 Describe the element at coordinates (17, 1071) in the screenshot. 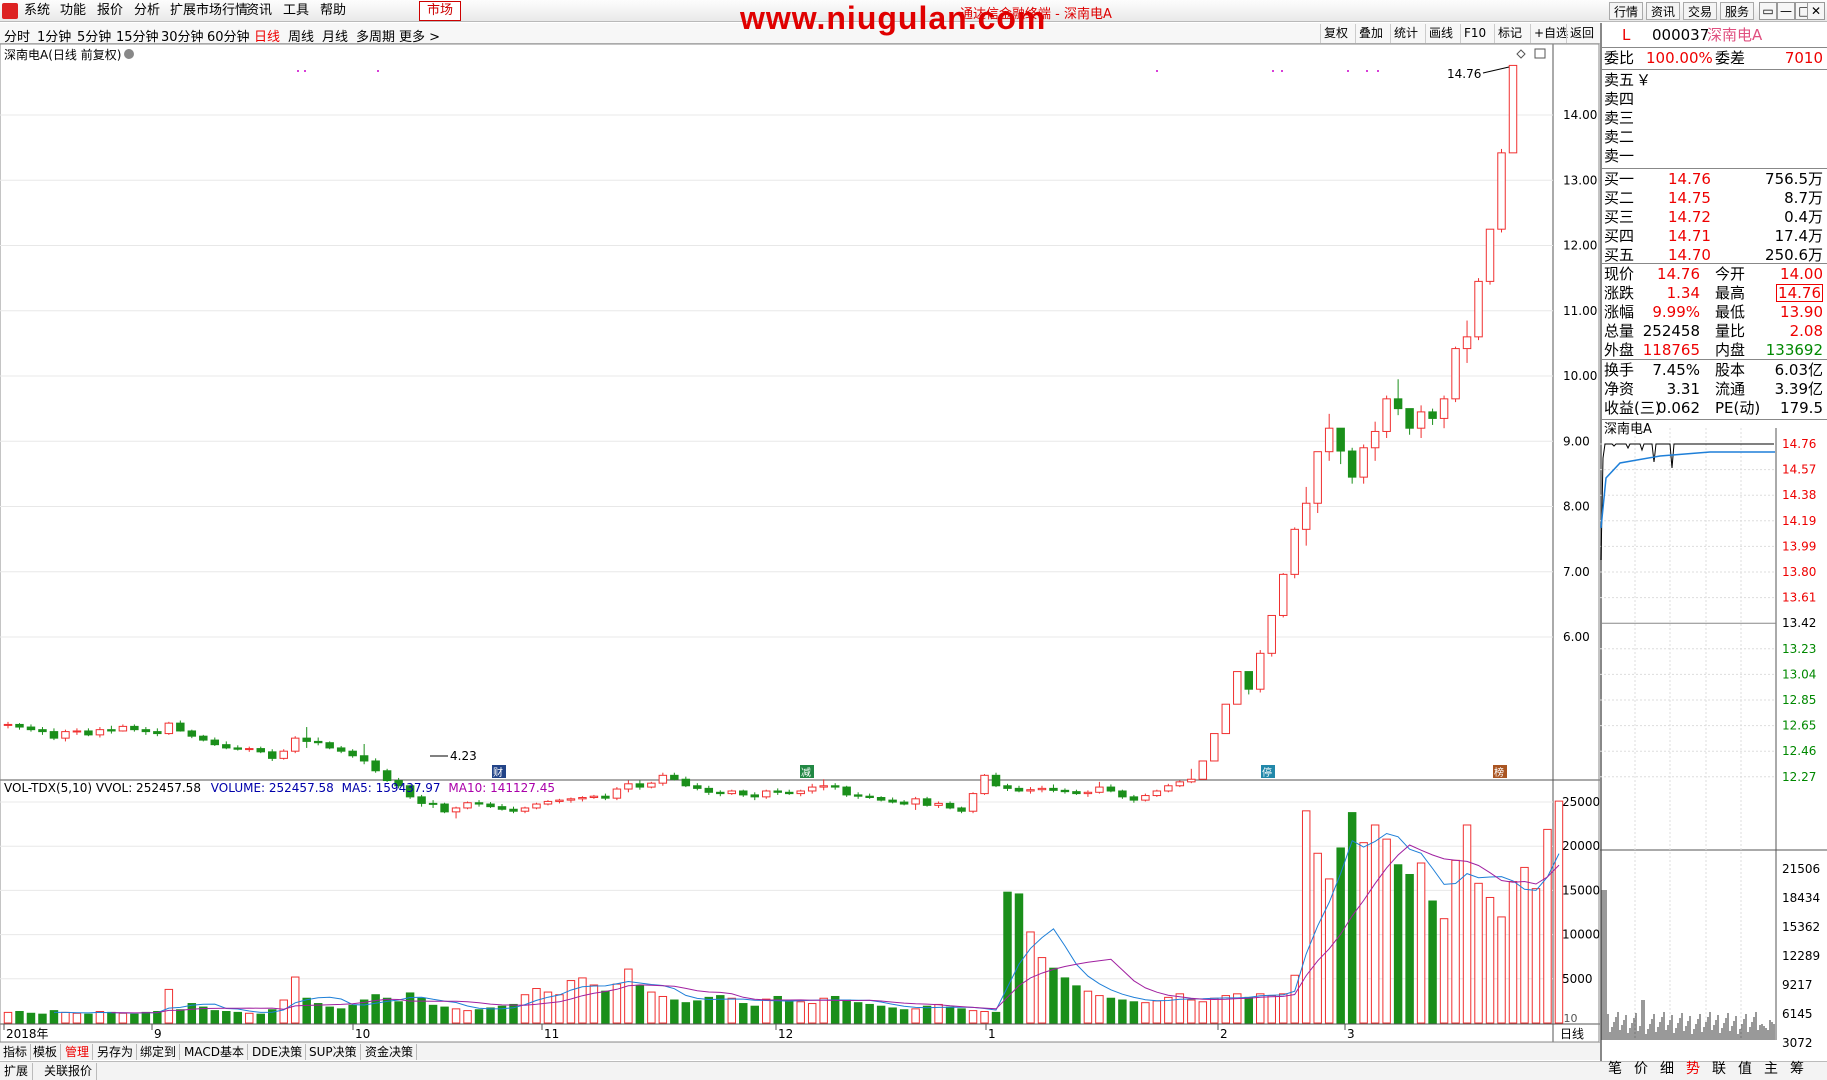

I see `status-extend: 扩展` at that location.